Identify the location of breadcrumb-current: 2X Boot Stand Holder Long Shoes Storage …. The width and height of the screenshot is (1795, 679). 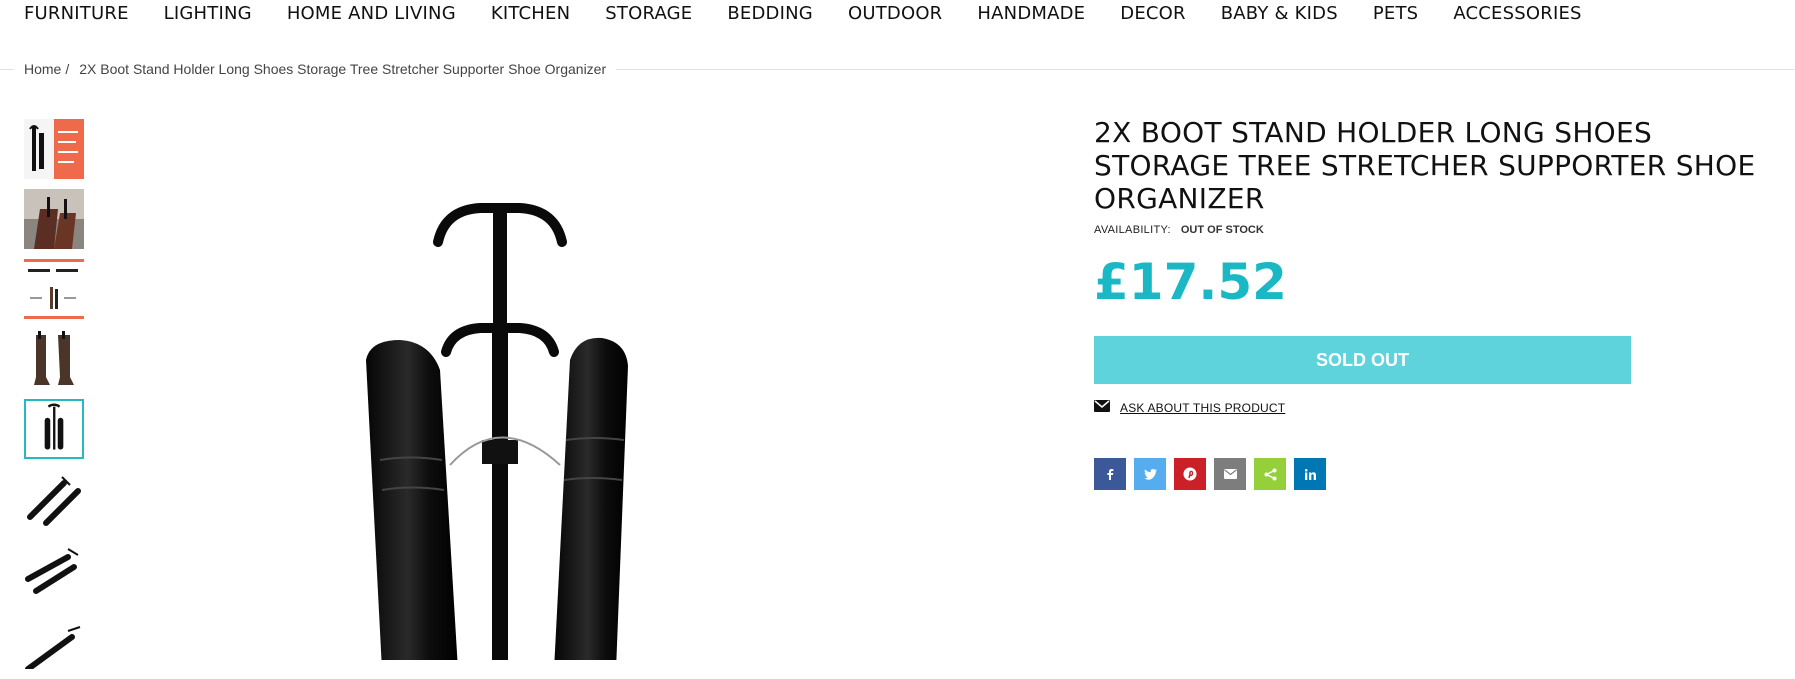
(343, 69).